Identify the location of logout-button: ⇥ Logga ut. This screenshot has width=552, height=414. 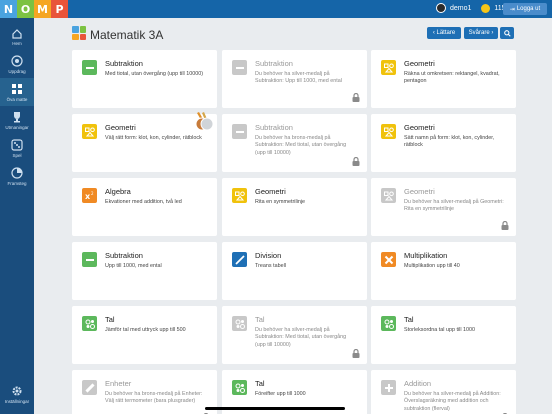
(525, 9).